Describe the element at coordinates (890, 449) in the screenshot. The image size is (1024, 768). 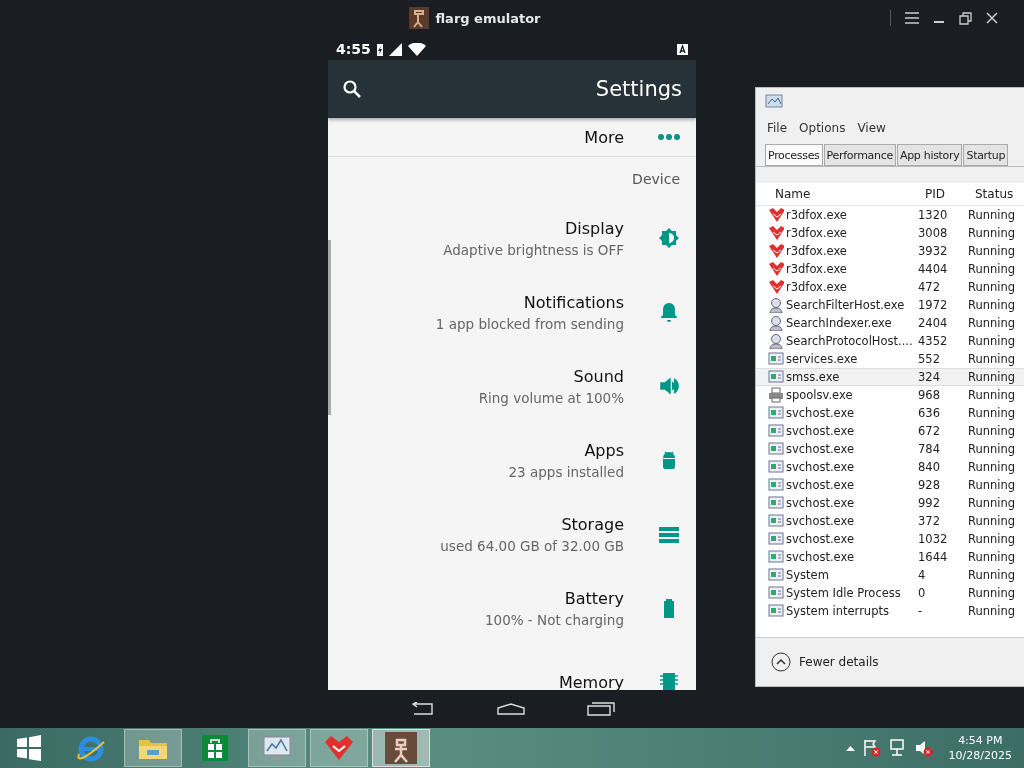
I see `process-row: svchost.exe 784 Running` at that location.